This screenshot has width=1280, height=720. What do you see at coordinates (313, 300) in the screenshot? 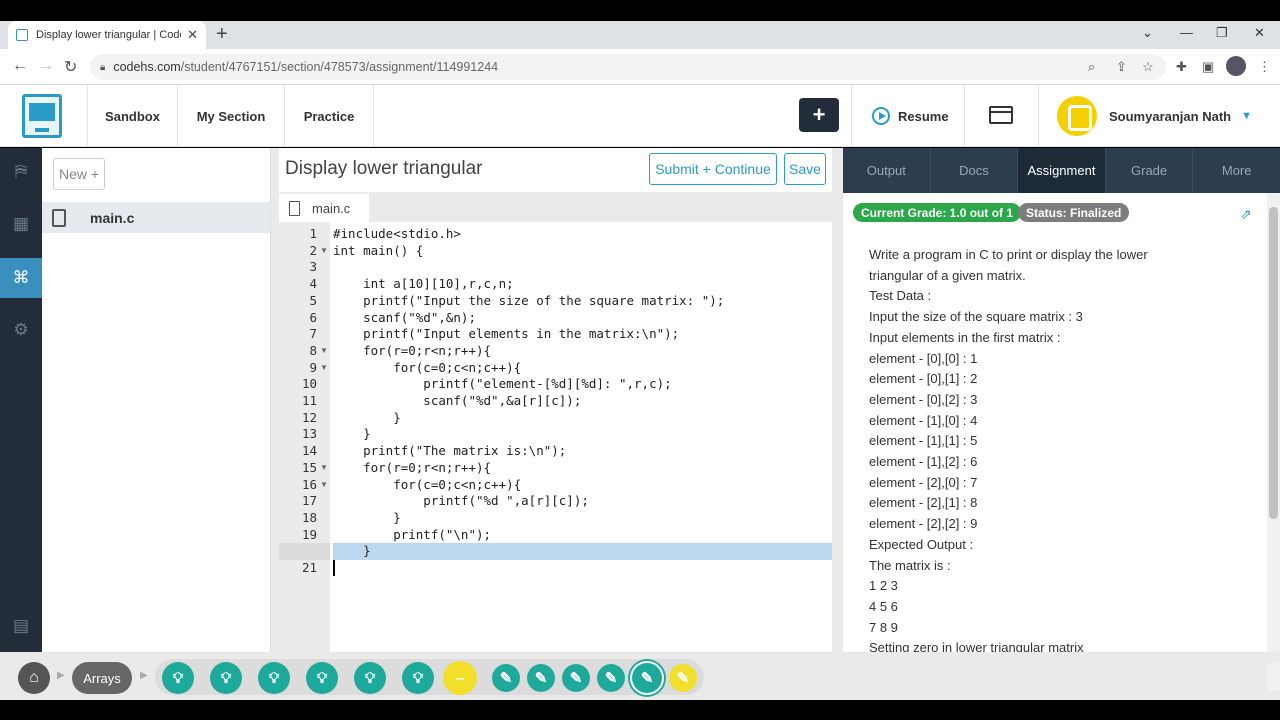
I see `line-number: 5` at bounding box center [313, 300].